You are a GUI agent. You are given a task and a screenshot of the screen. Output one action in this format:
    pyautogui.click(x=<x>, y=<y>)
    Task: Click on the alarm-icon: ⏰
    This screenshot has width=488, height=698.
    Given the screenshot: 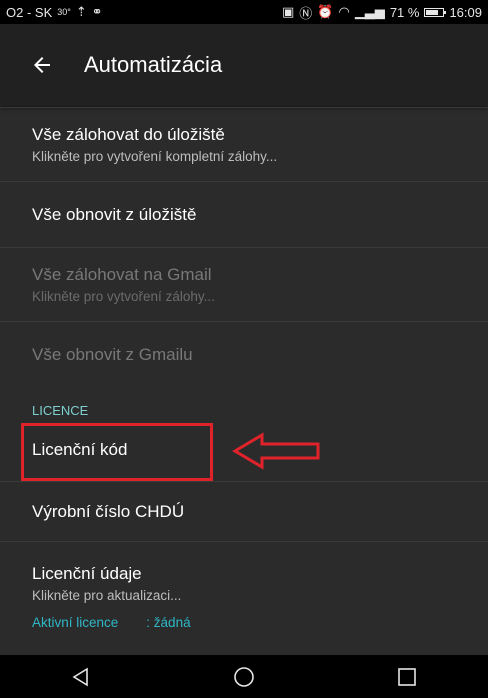 What is the action you would take?
    pyautogui.click(x=325, y=11)
    